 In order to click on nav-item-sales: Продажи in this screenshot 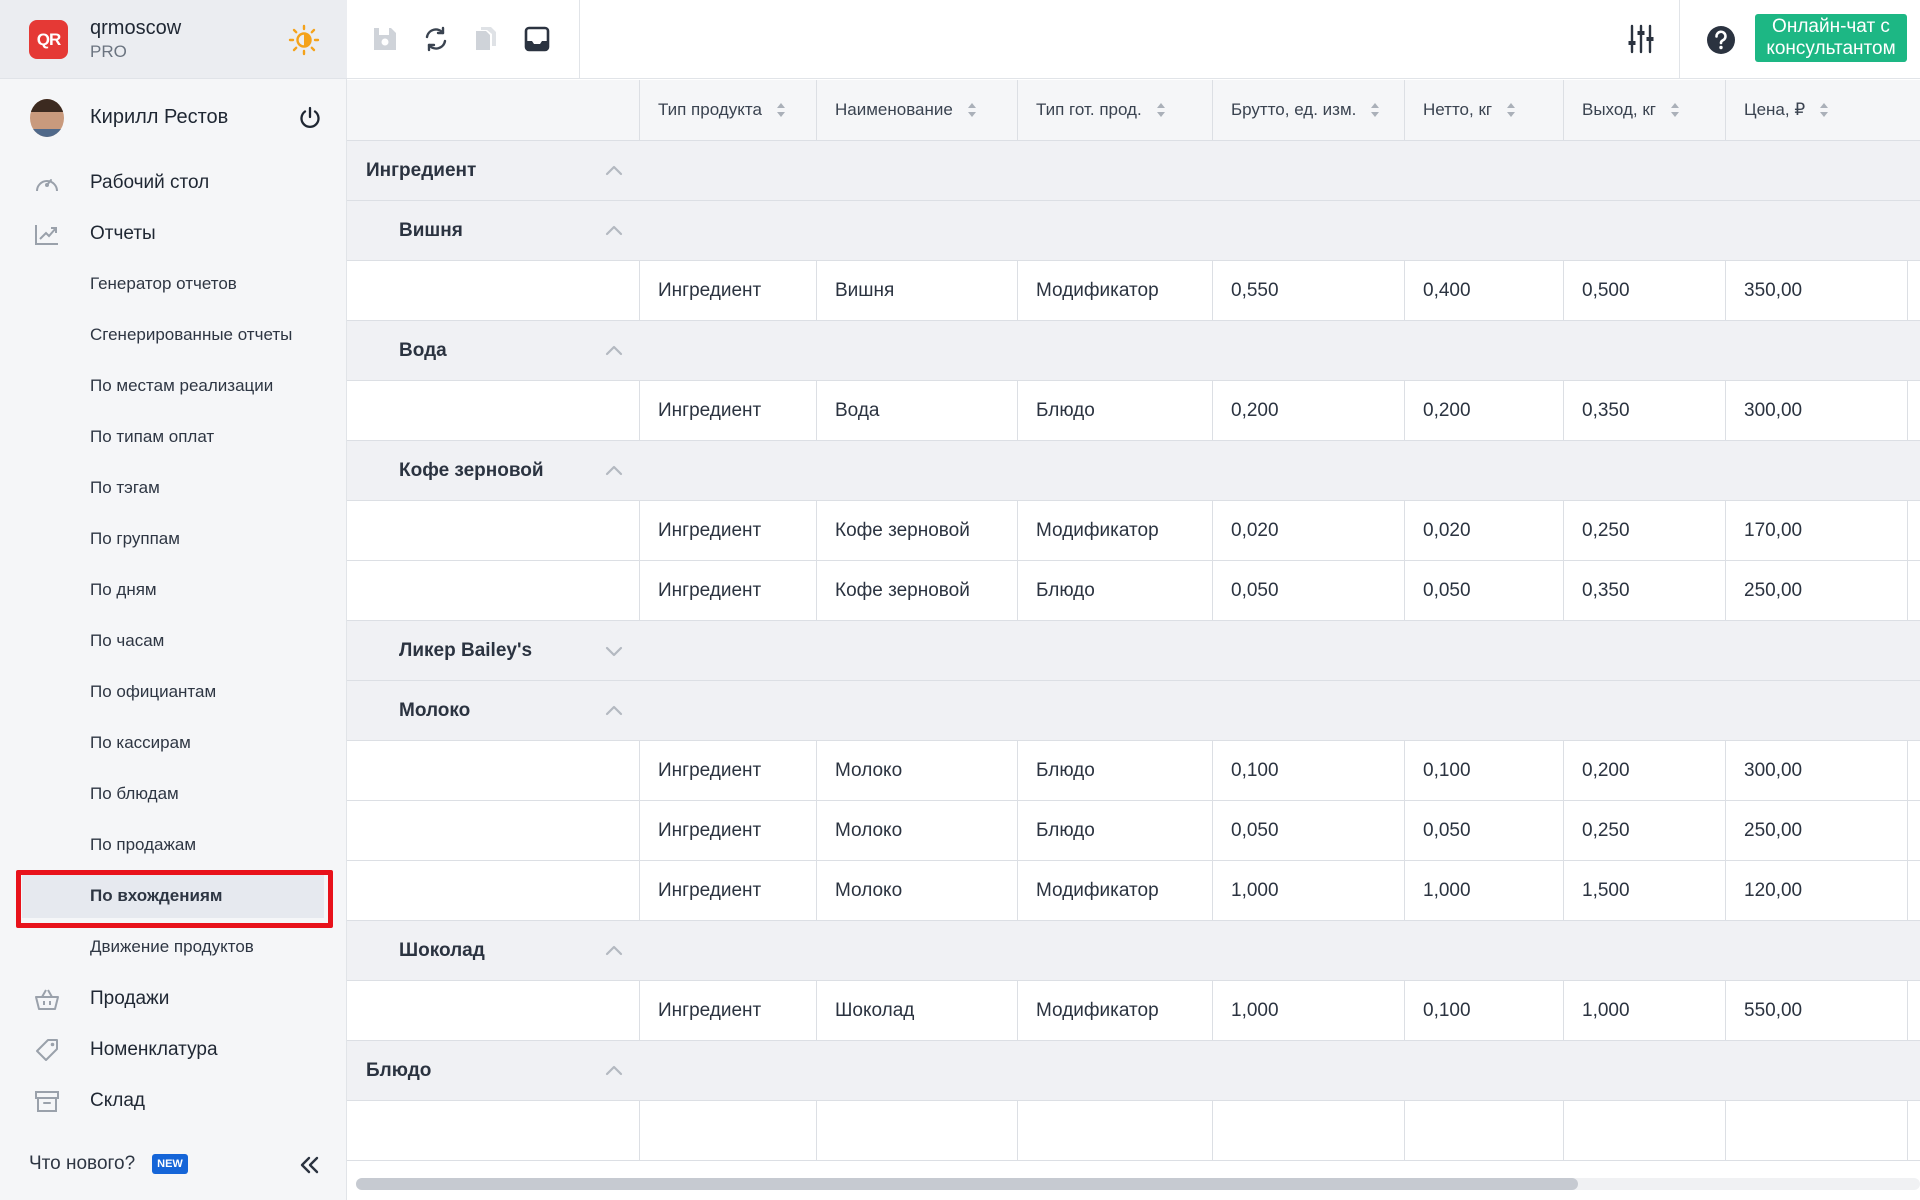, I will do `click(173, 999)`.